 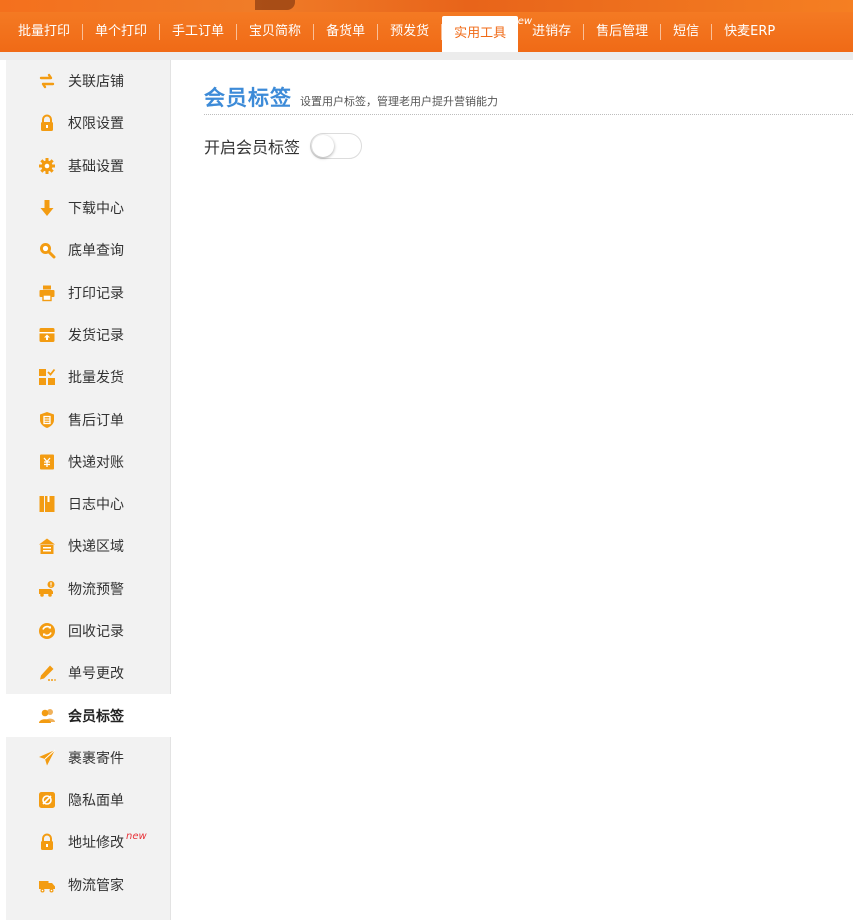 I want to click on page-title: 会员标签, so click(x=248, y=98).